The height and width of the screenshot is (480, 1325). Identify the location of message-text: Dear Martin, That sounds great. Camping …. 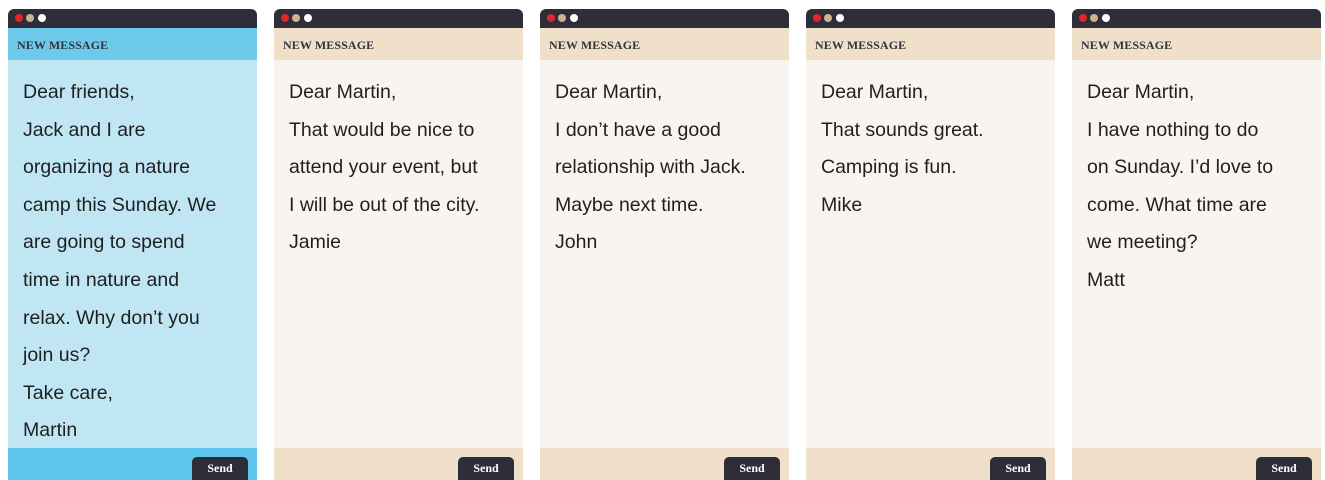
(934, 149).